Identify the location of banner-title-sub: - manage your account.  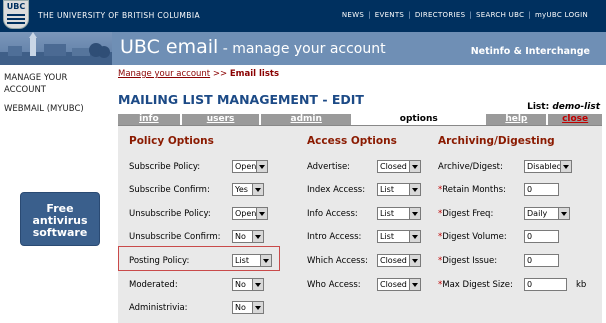
(302, 49).